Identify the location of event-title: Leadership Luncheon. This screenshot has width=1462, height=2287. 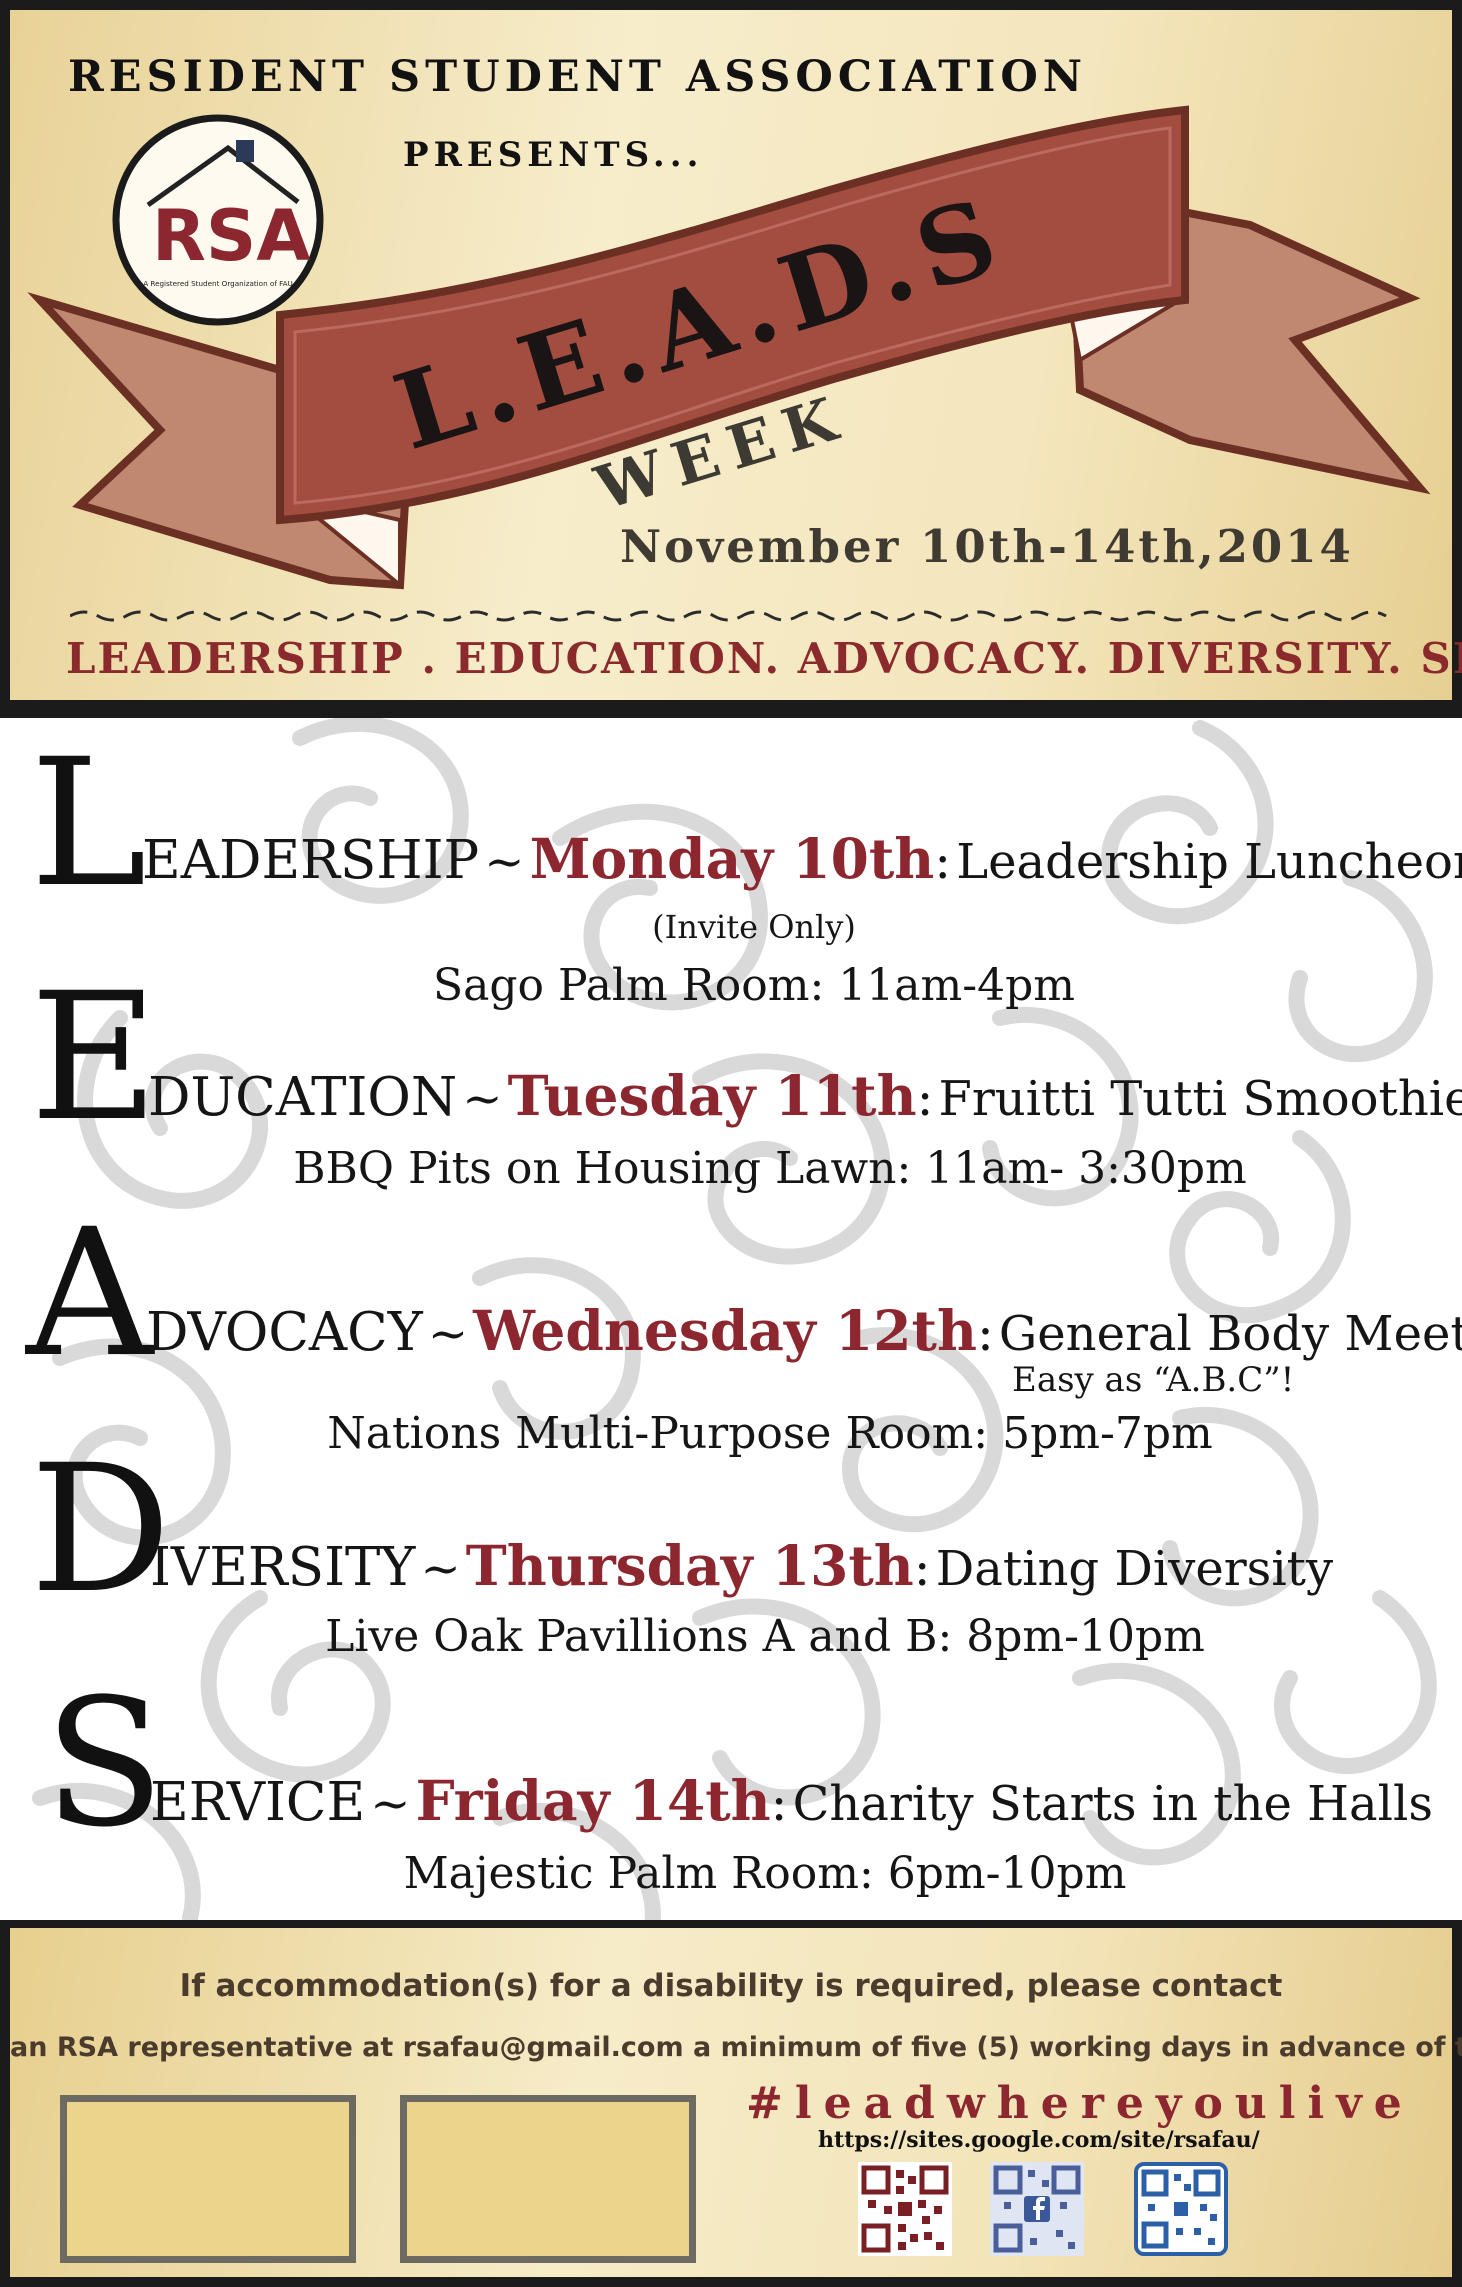
(1209, 862).